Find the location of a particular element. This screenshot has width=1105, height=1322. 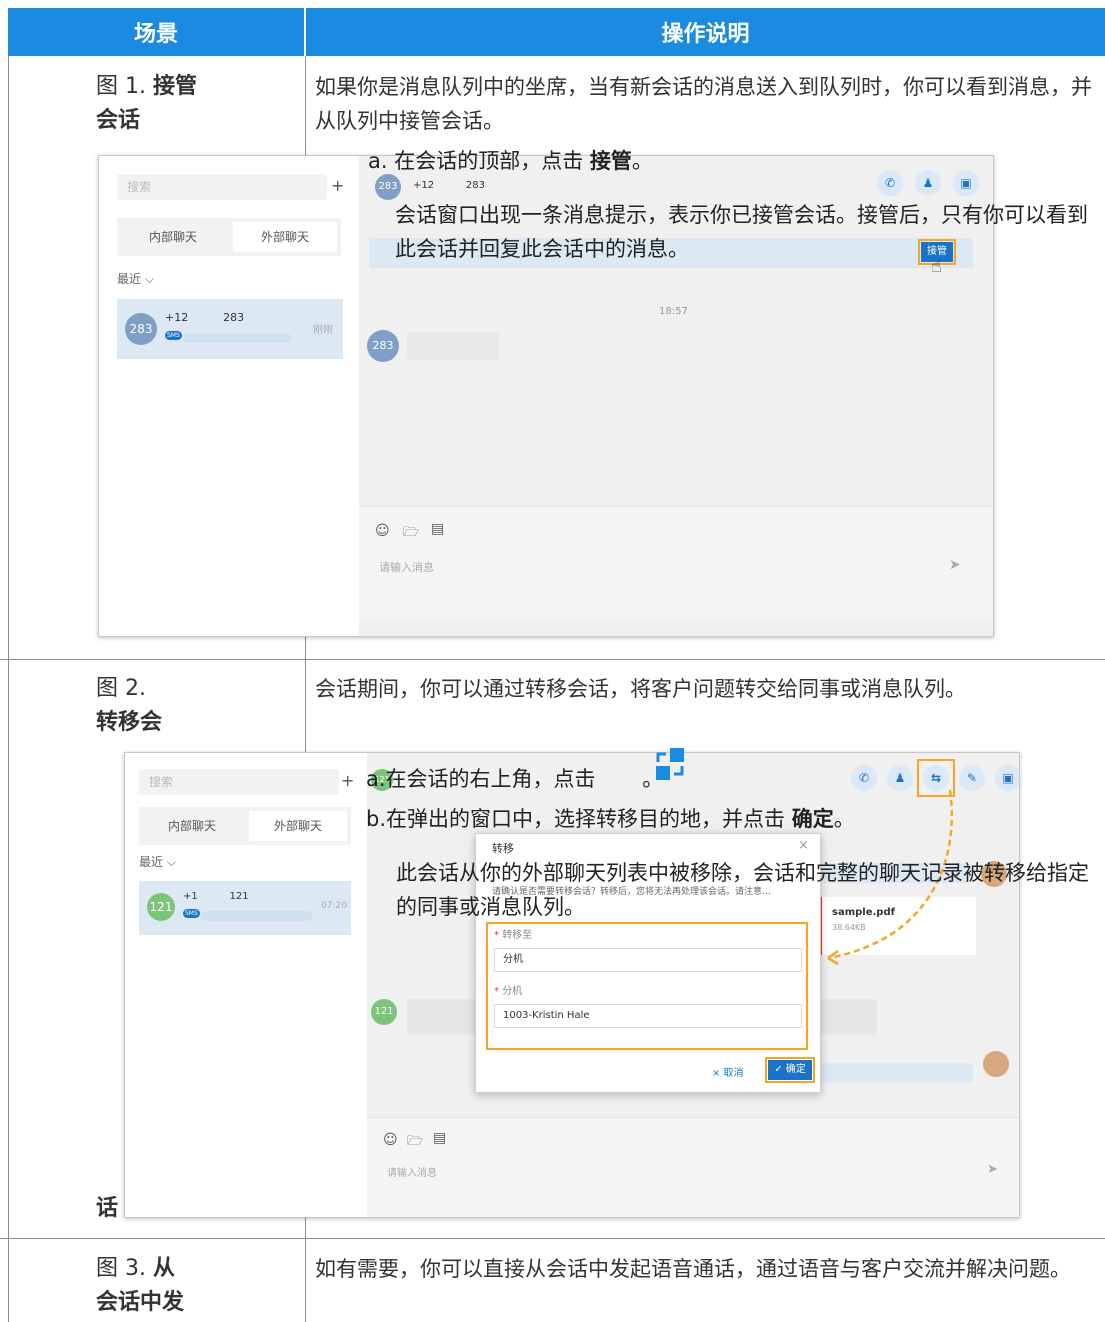

message-avatar: 283 is located at coordinates (383, 346).